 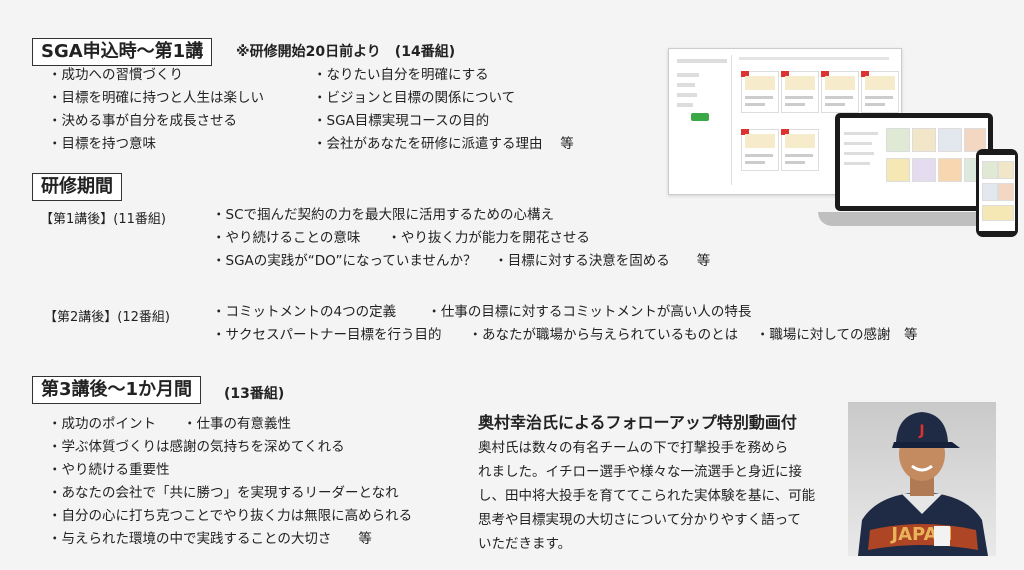 What do you see at coordinates (633, 448) in the screenshot?
I see `body-line: 奥村氏は数々の有名チームの下で打撃投手を務めら` at bounding box center [633, 448].